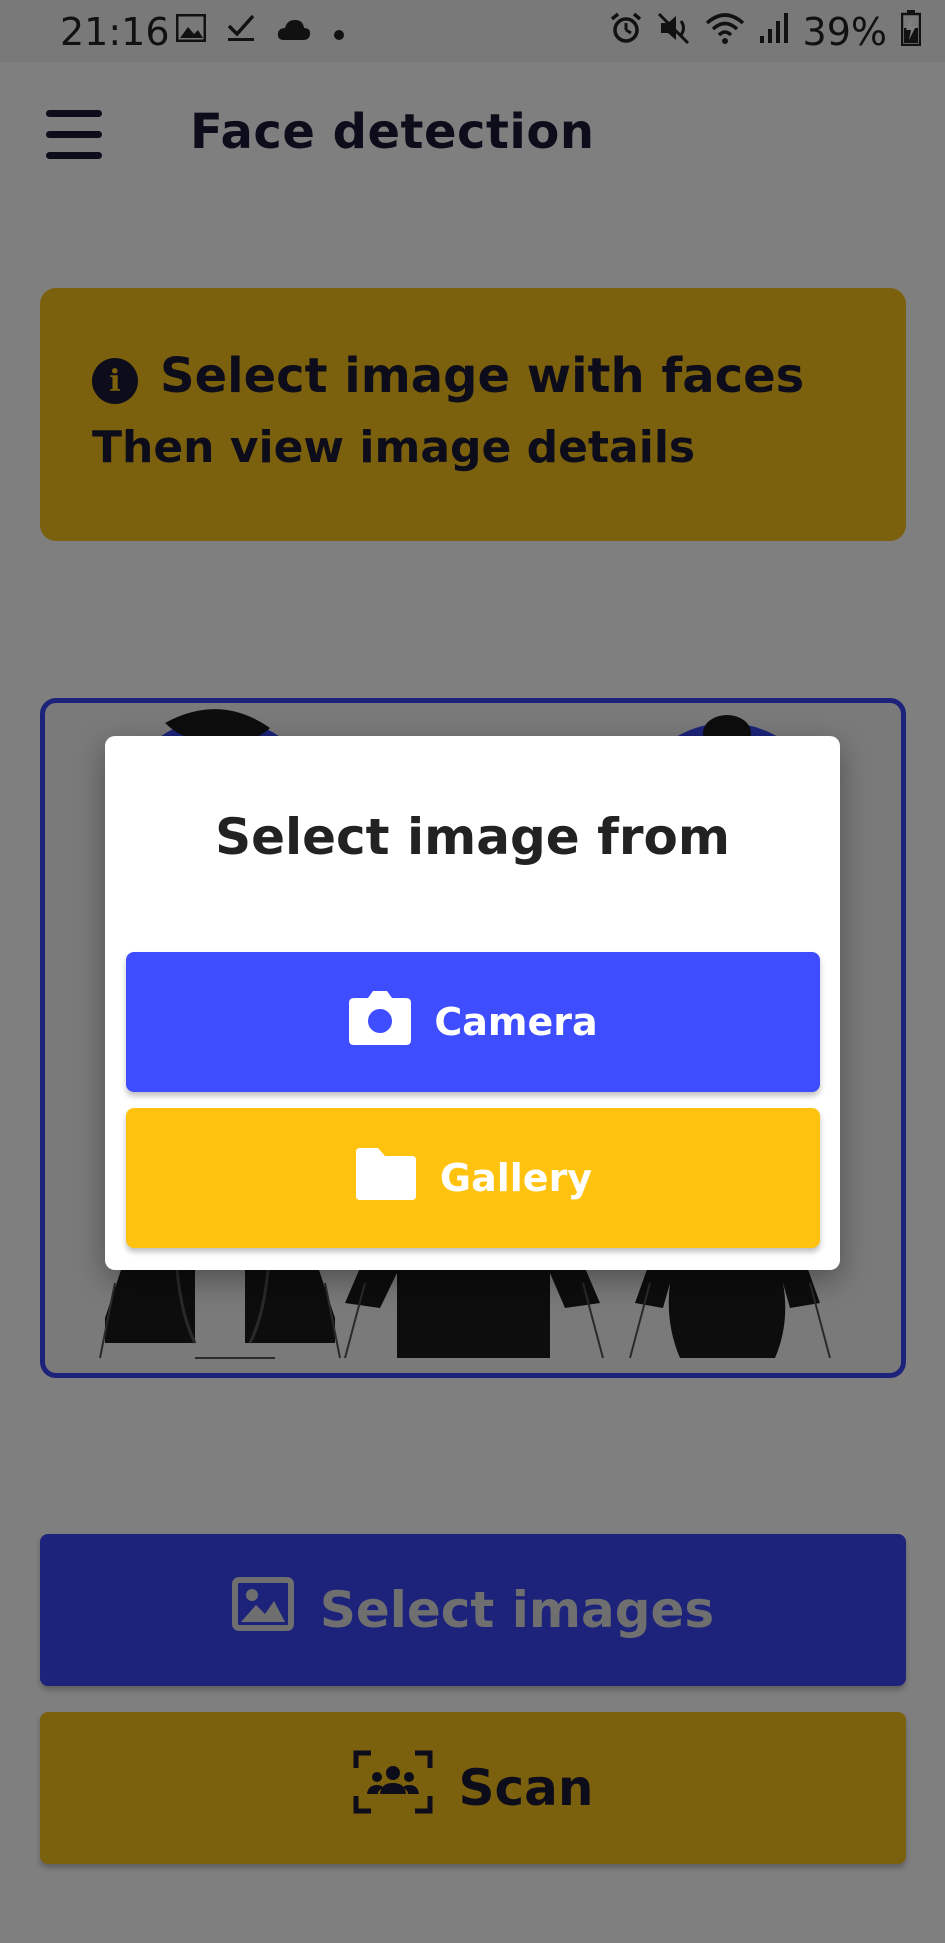  Describe the element at coordinates (472, 837) in the screenshot. I see `dialog-title: Select image from` at that location.